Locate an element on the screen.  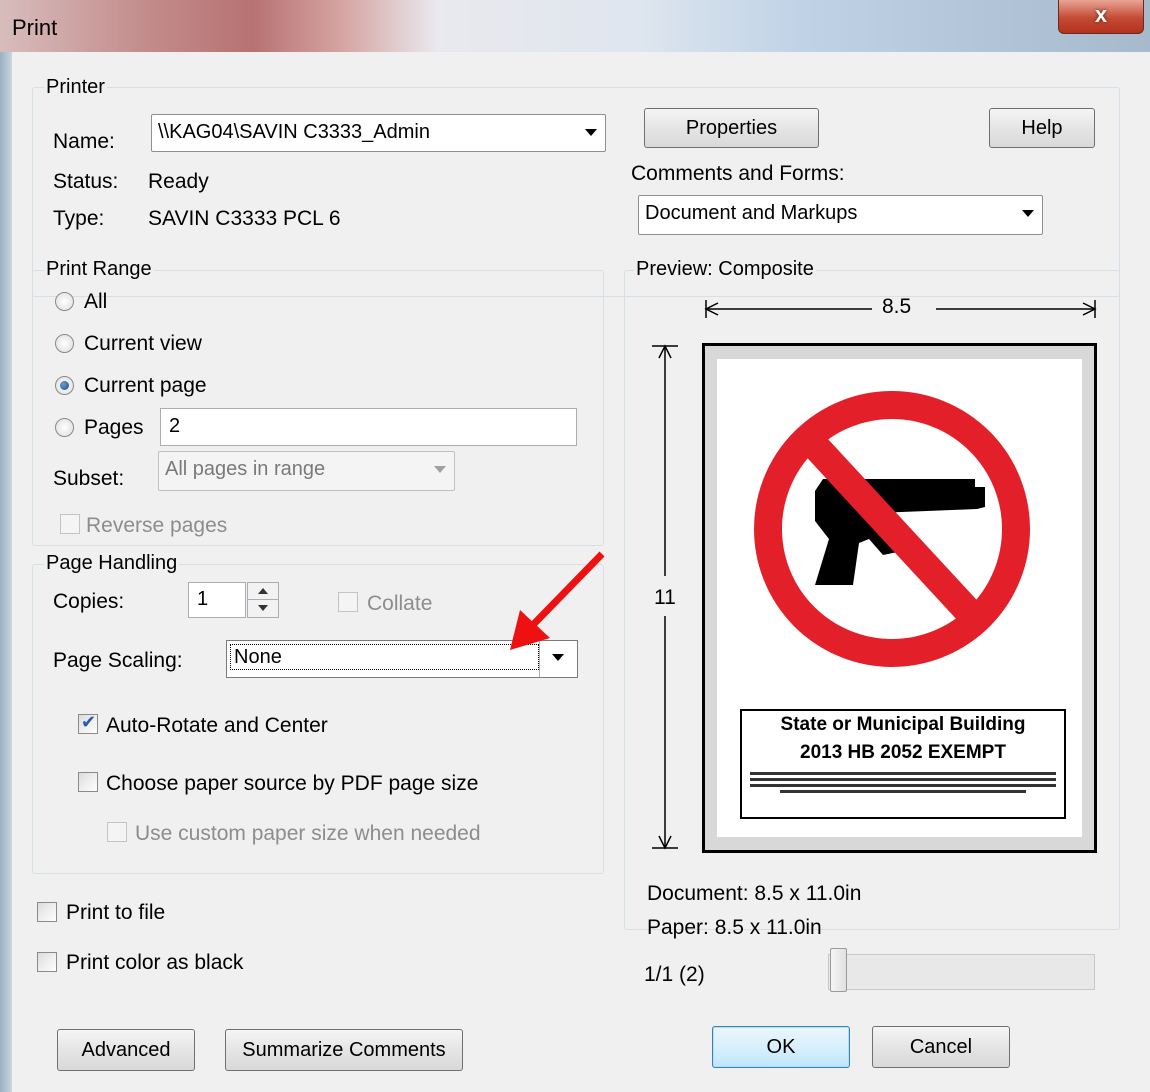
reverse-pages-checkbox is located at coordinates (70, 524).